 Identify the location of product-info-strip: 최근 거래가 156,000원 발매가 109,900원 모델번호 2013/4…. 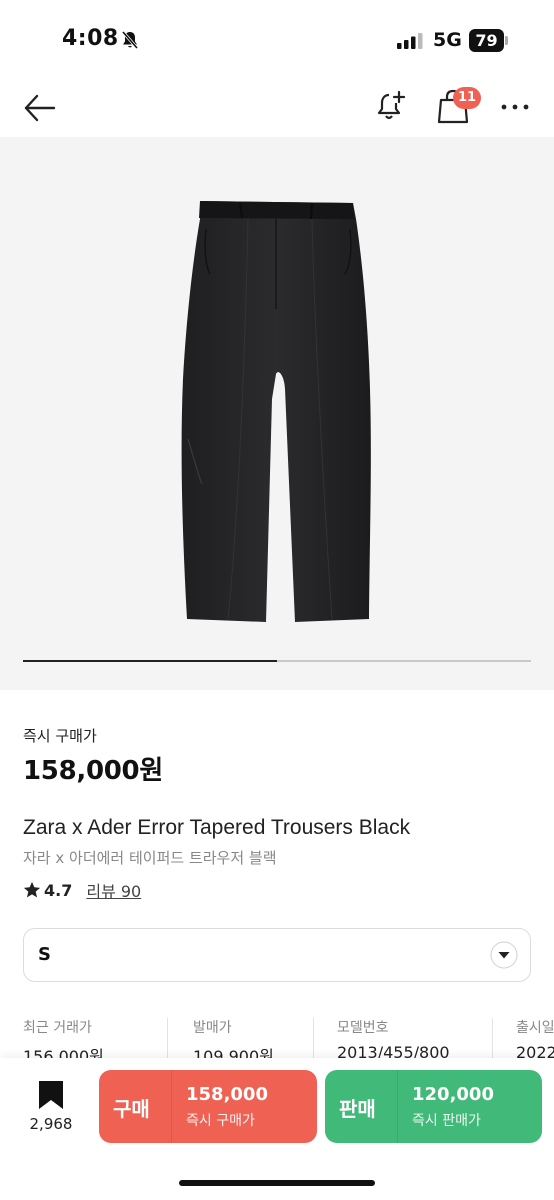
(277, 1036).